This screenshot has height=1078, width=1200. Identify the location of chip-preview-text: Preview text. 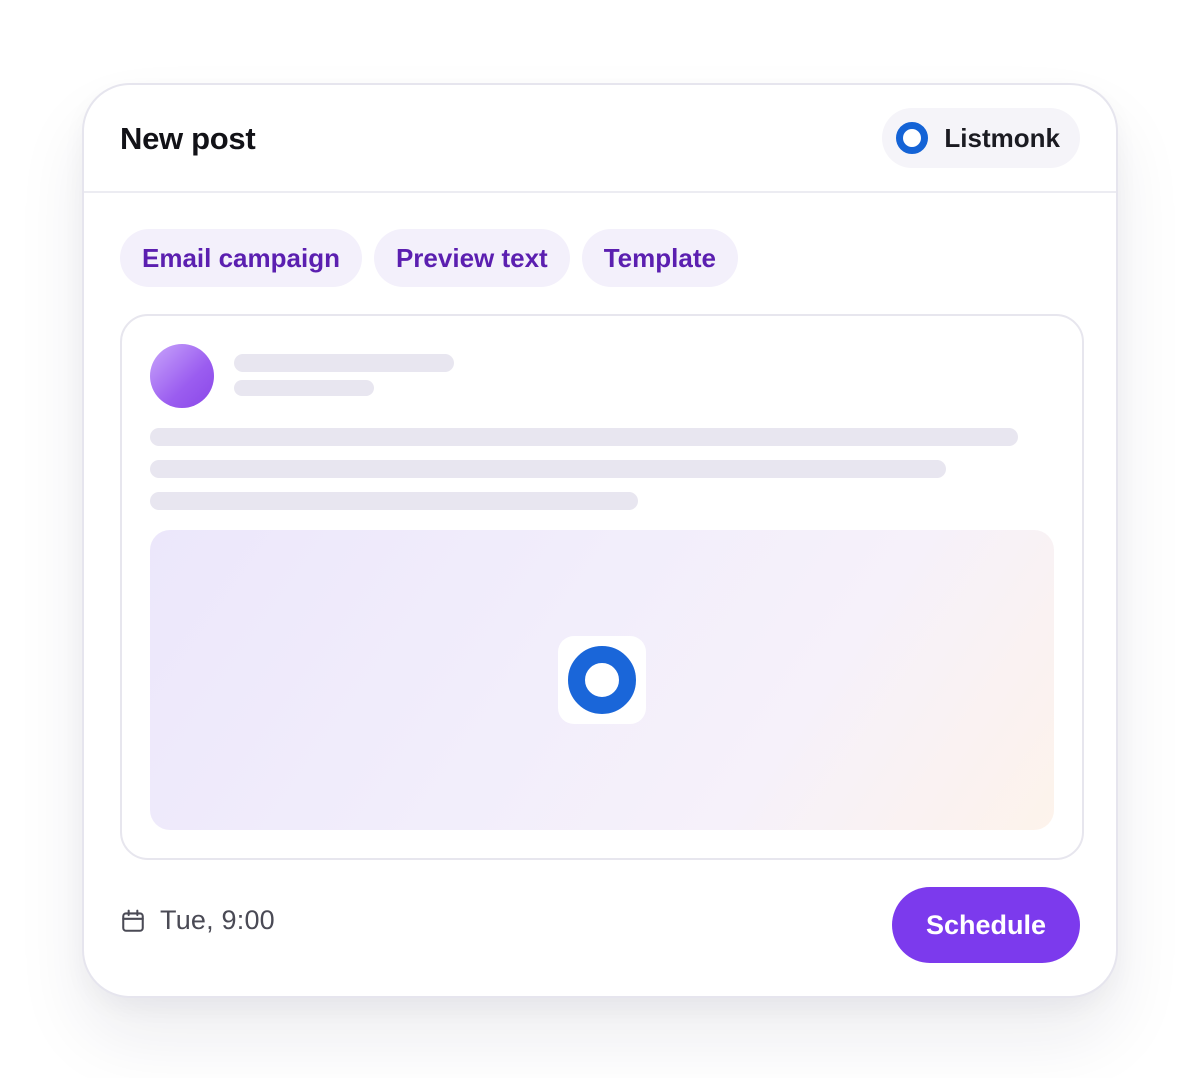
(471, 258).